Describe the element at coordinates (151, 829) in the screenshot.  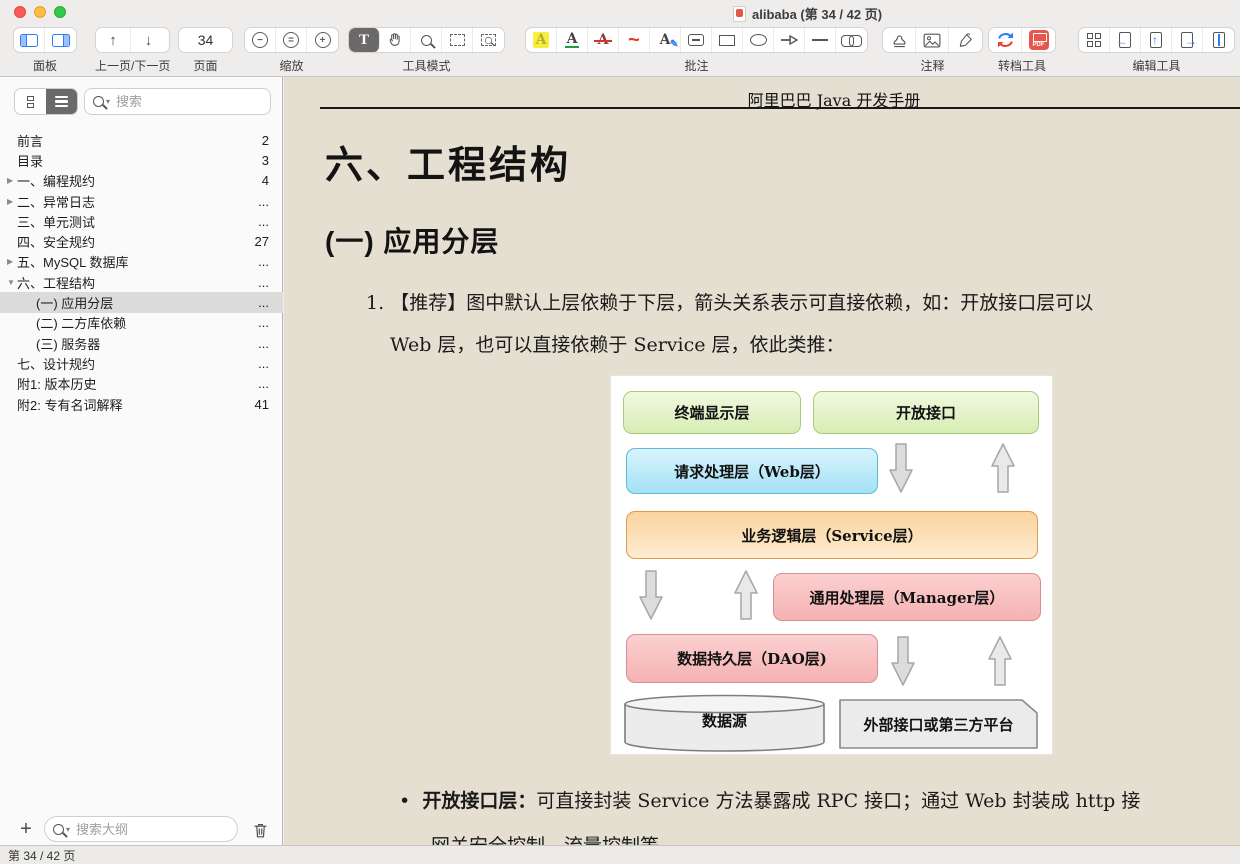
I see `outline-search-input` at that location.